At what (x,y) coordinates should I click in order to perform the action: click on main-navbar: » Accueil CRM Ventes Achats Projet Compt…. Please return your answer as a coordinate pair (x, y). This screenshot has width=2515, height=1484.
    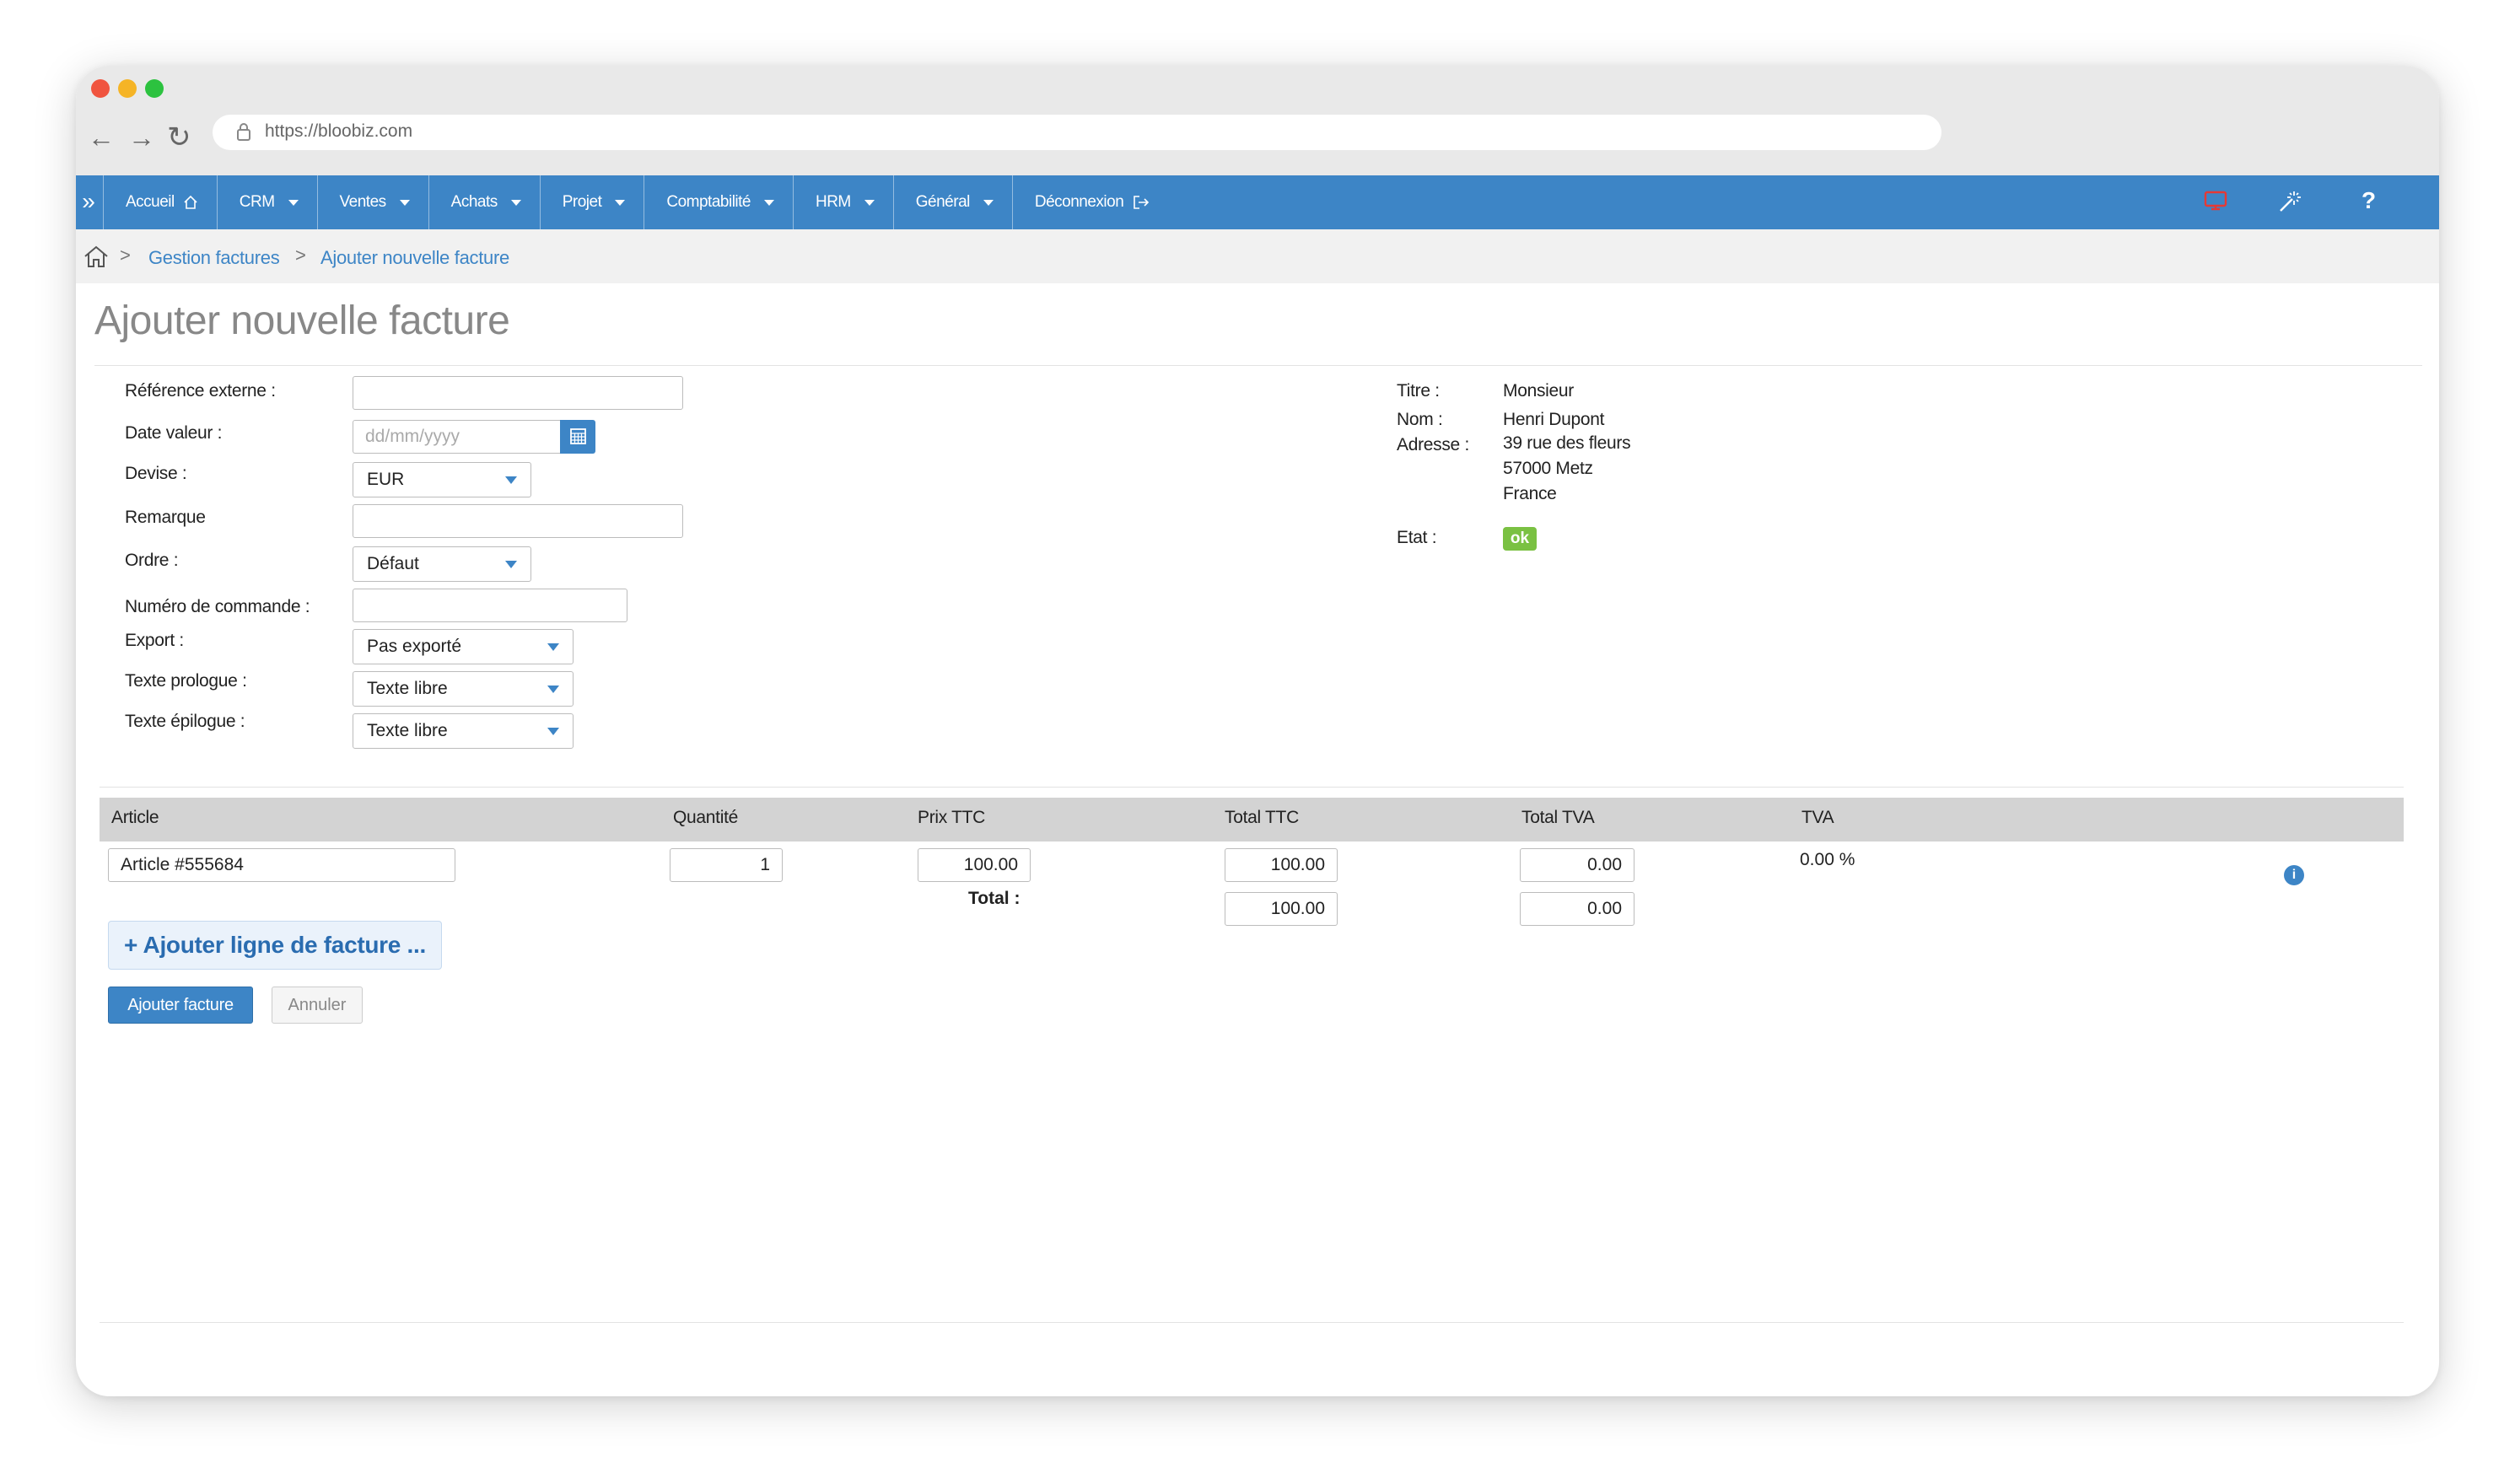
    Looking at the image, I should click on (1257, 202).